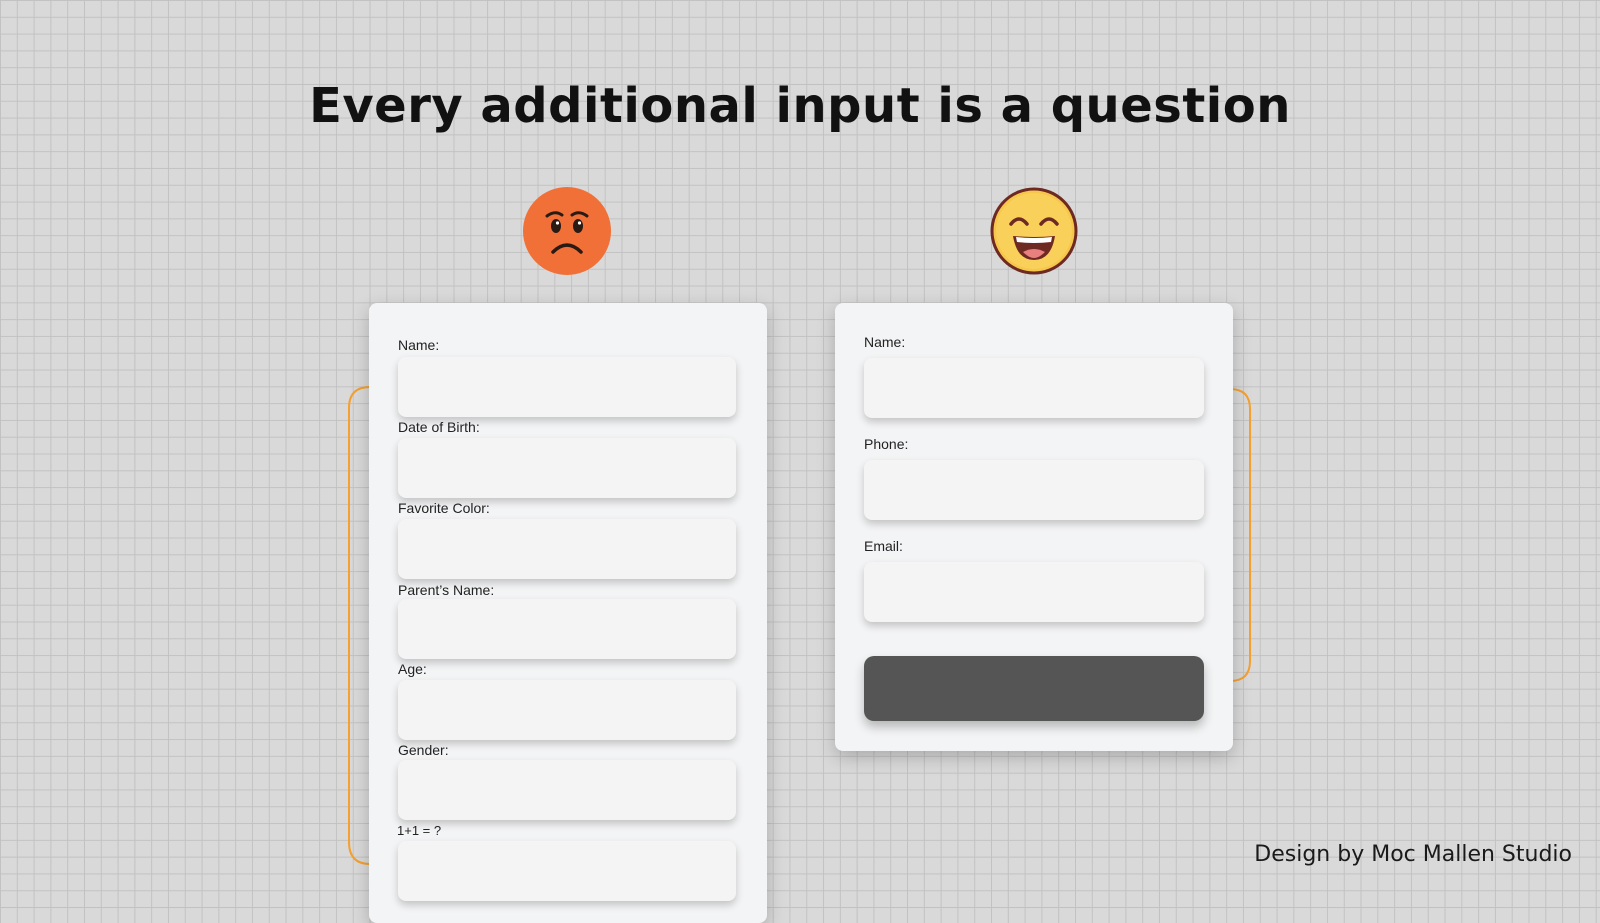 Image resolution: width=1600 pixels, height=923 pixels. I want to click on field-label-gender: Gender:, so click(423, 750).